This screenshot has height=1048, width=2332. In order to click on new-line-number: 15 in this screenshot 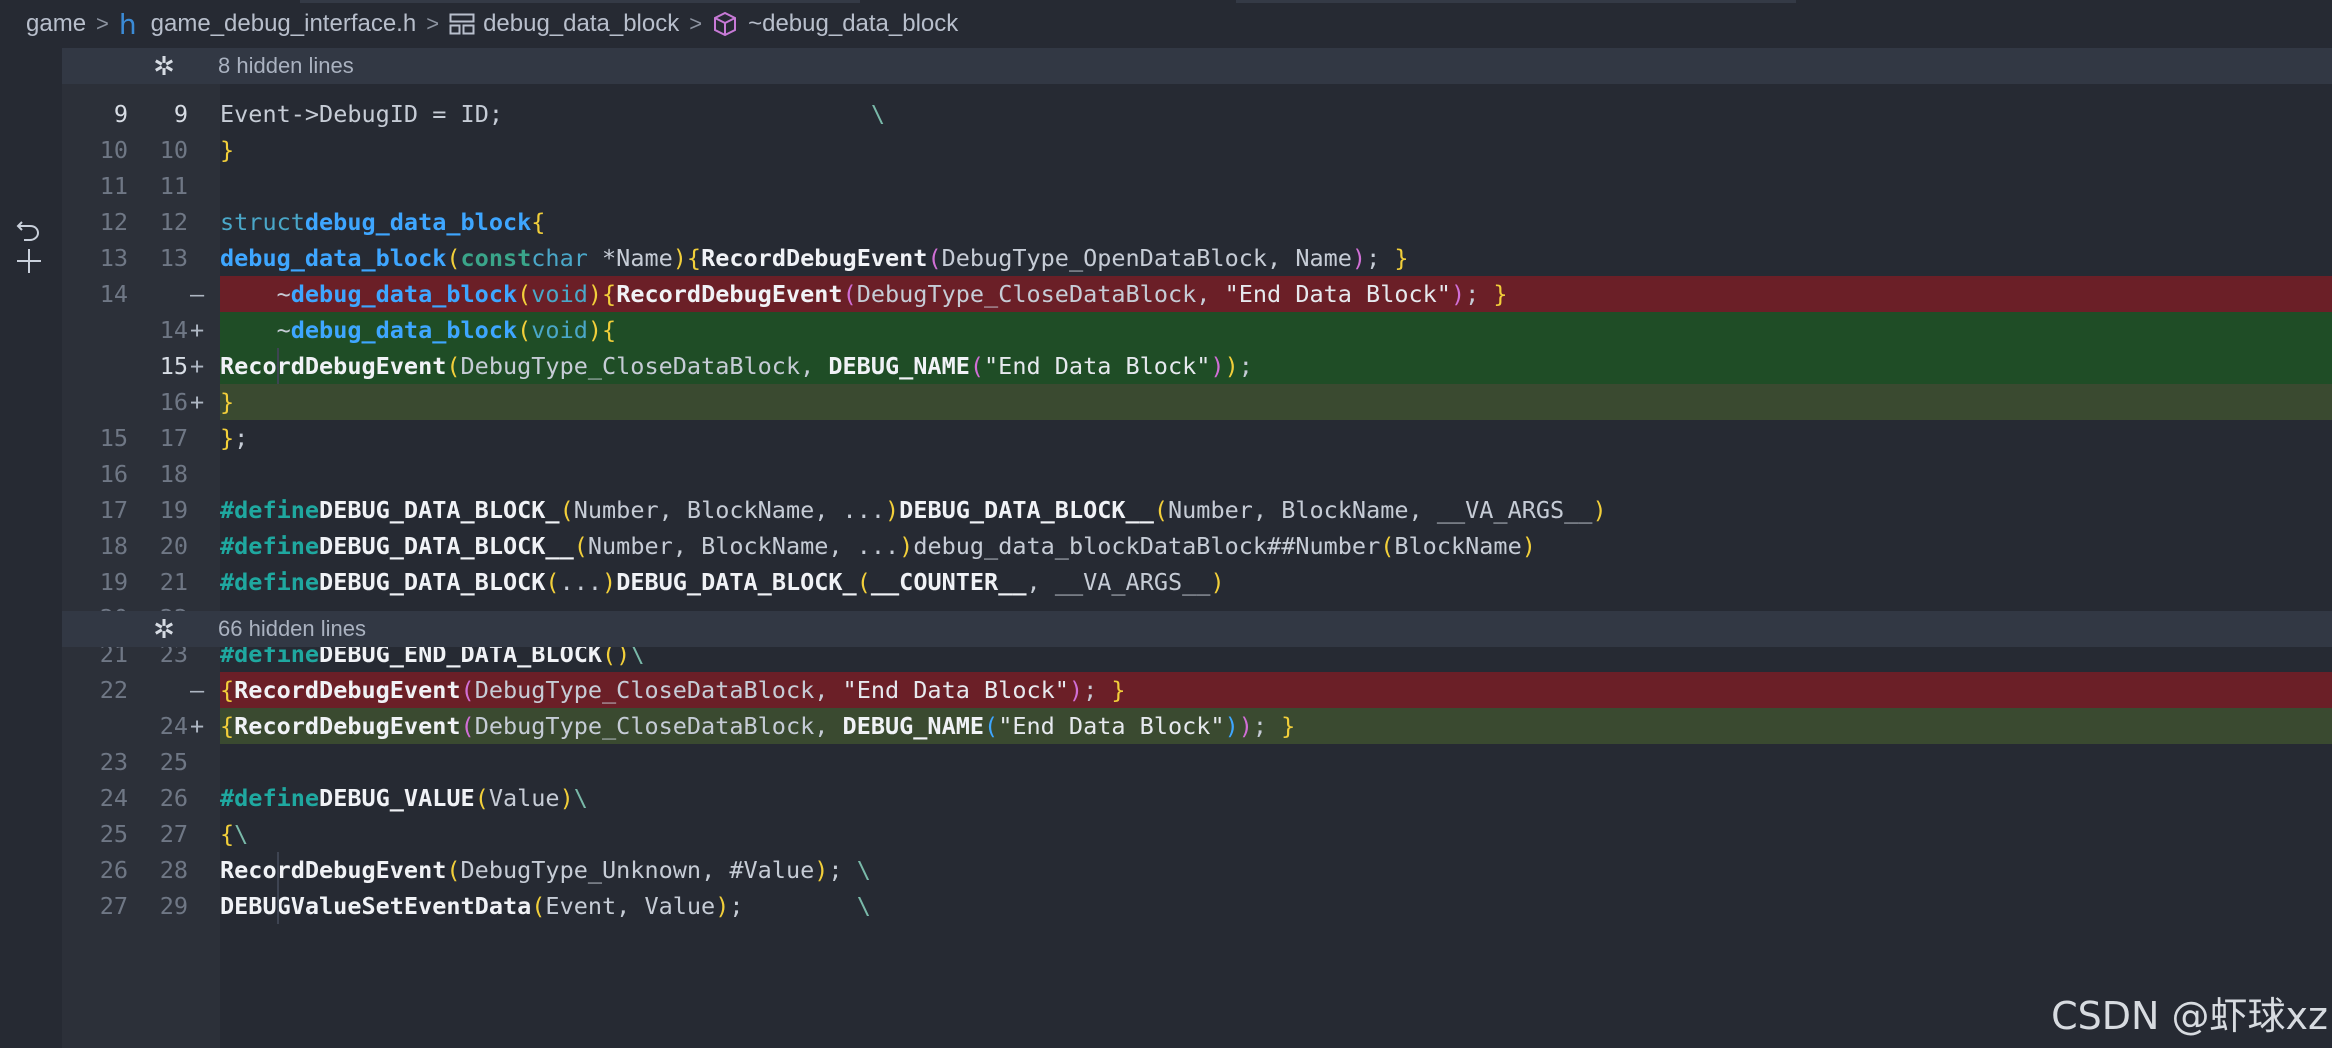, I will do `click(173, 366)`.